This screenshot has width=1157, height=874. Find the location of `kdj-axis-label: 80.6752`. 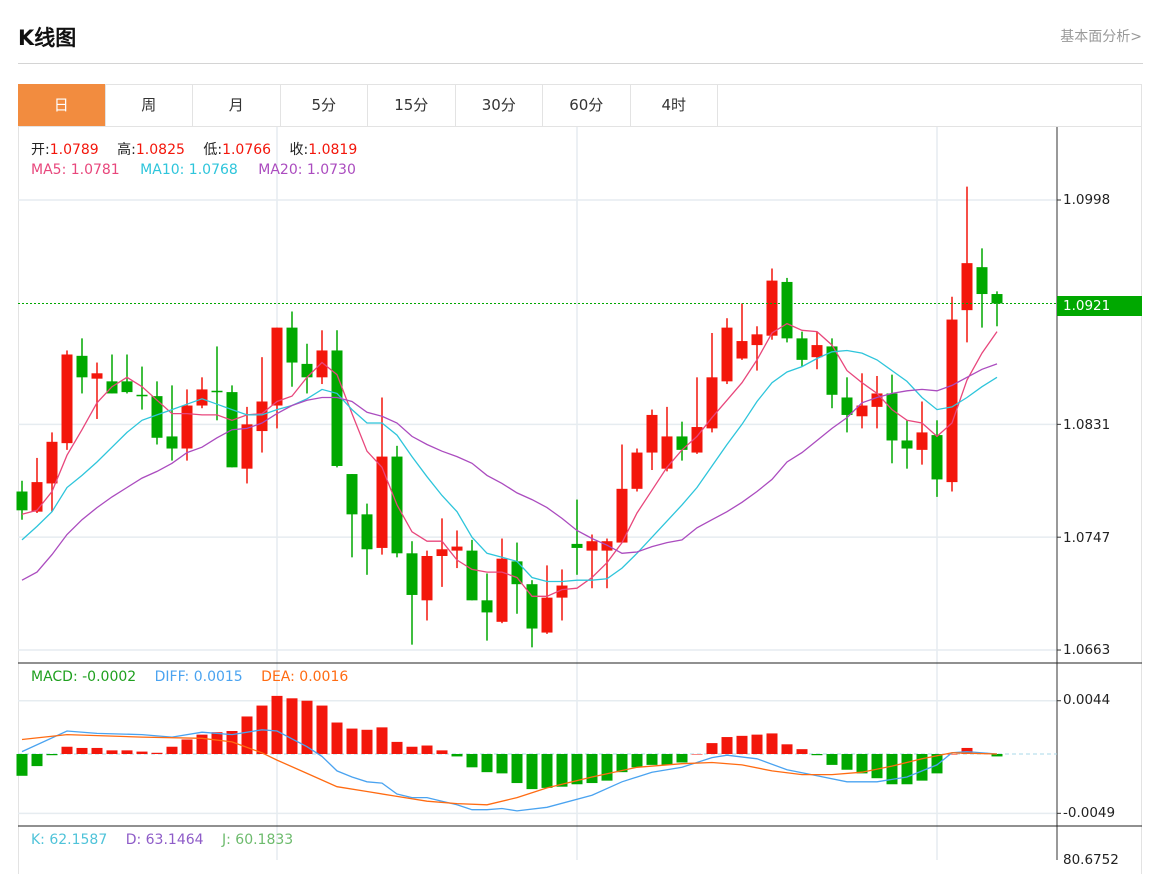

kdj-axis-label: 80.6752 is located at coordinates (1091, 860).